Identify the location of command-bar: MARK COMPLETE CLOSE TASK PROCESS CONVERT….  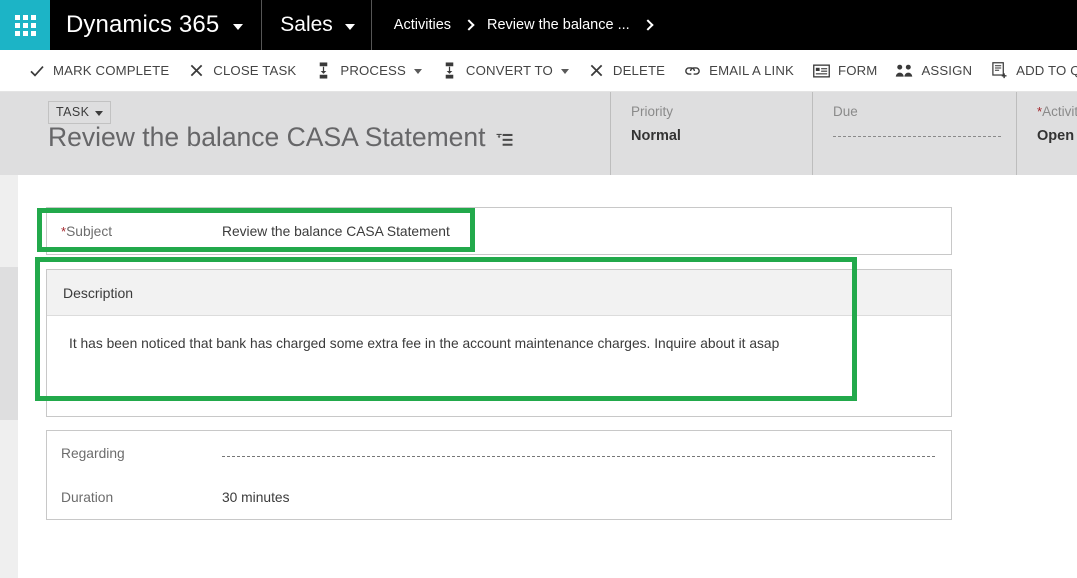
(538, 71).